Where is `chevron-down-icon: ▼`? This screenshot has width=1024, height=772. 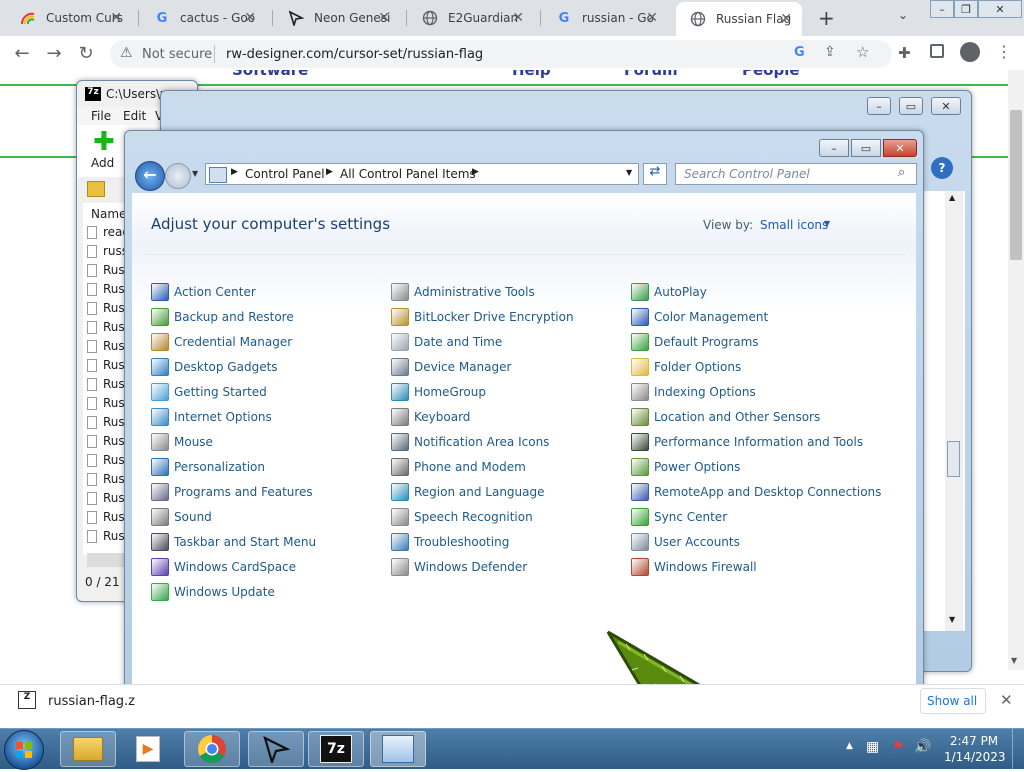
chevron-down-icon: ▼ is located at coordinates (827, 223).